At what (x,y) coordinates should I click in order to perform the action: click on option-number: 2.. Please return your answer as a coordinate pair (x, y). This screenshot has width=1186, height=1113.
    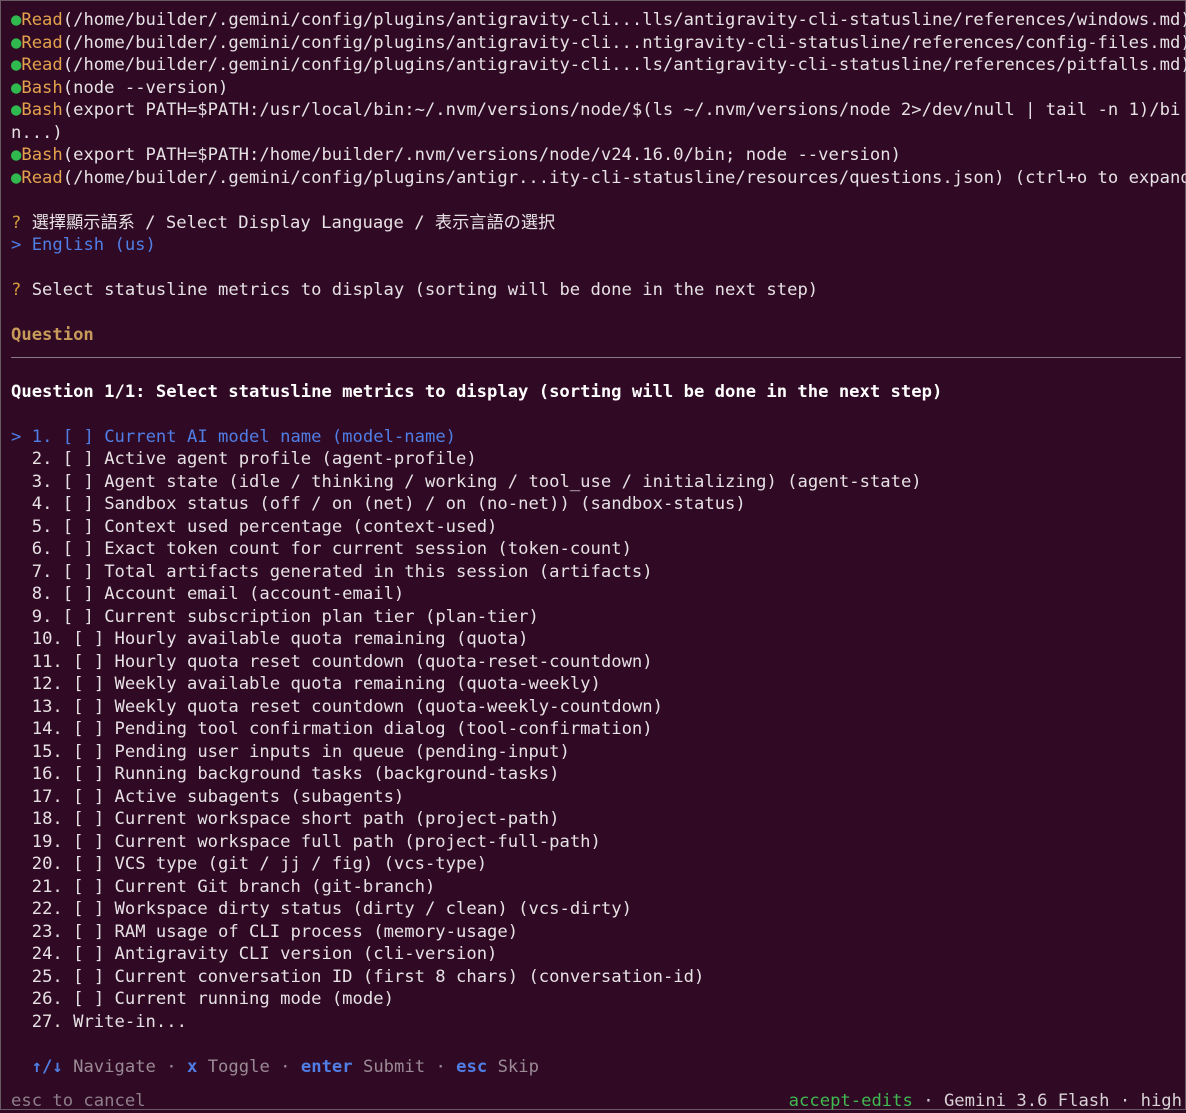
    Looking at the image, I should click on (42, 459).